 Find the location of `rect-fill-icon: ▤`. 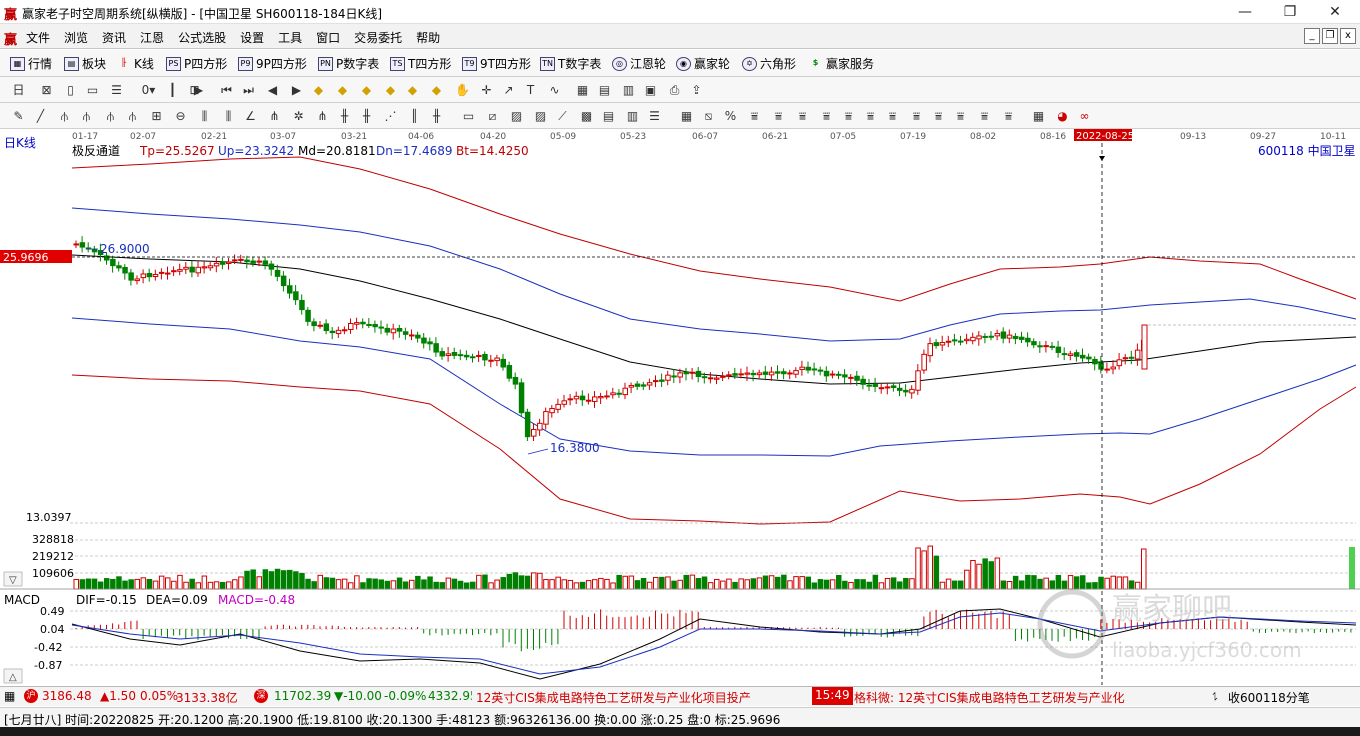

rect-fill-icon: ▤ is located at coordinates (608, 116).